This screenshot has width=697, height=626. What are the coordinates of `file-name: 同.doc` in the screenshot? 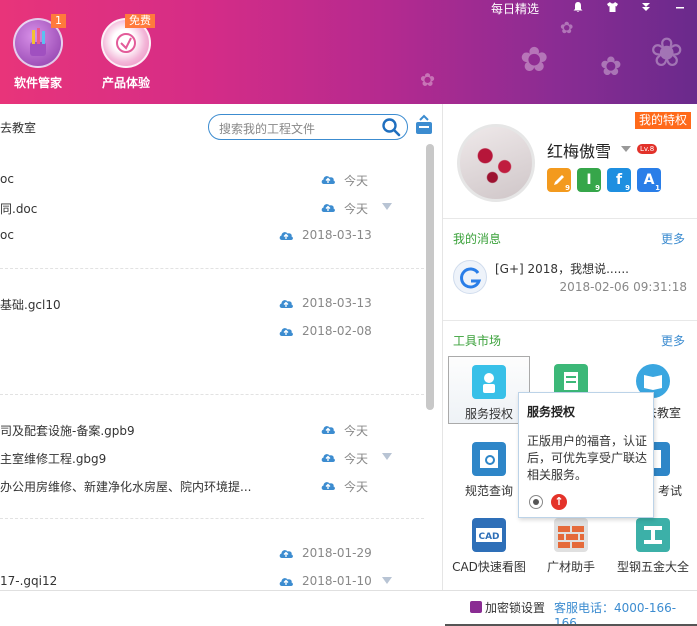 It's located at (19, 209).